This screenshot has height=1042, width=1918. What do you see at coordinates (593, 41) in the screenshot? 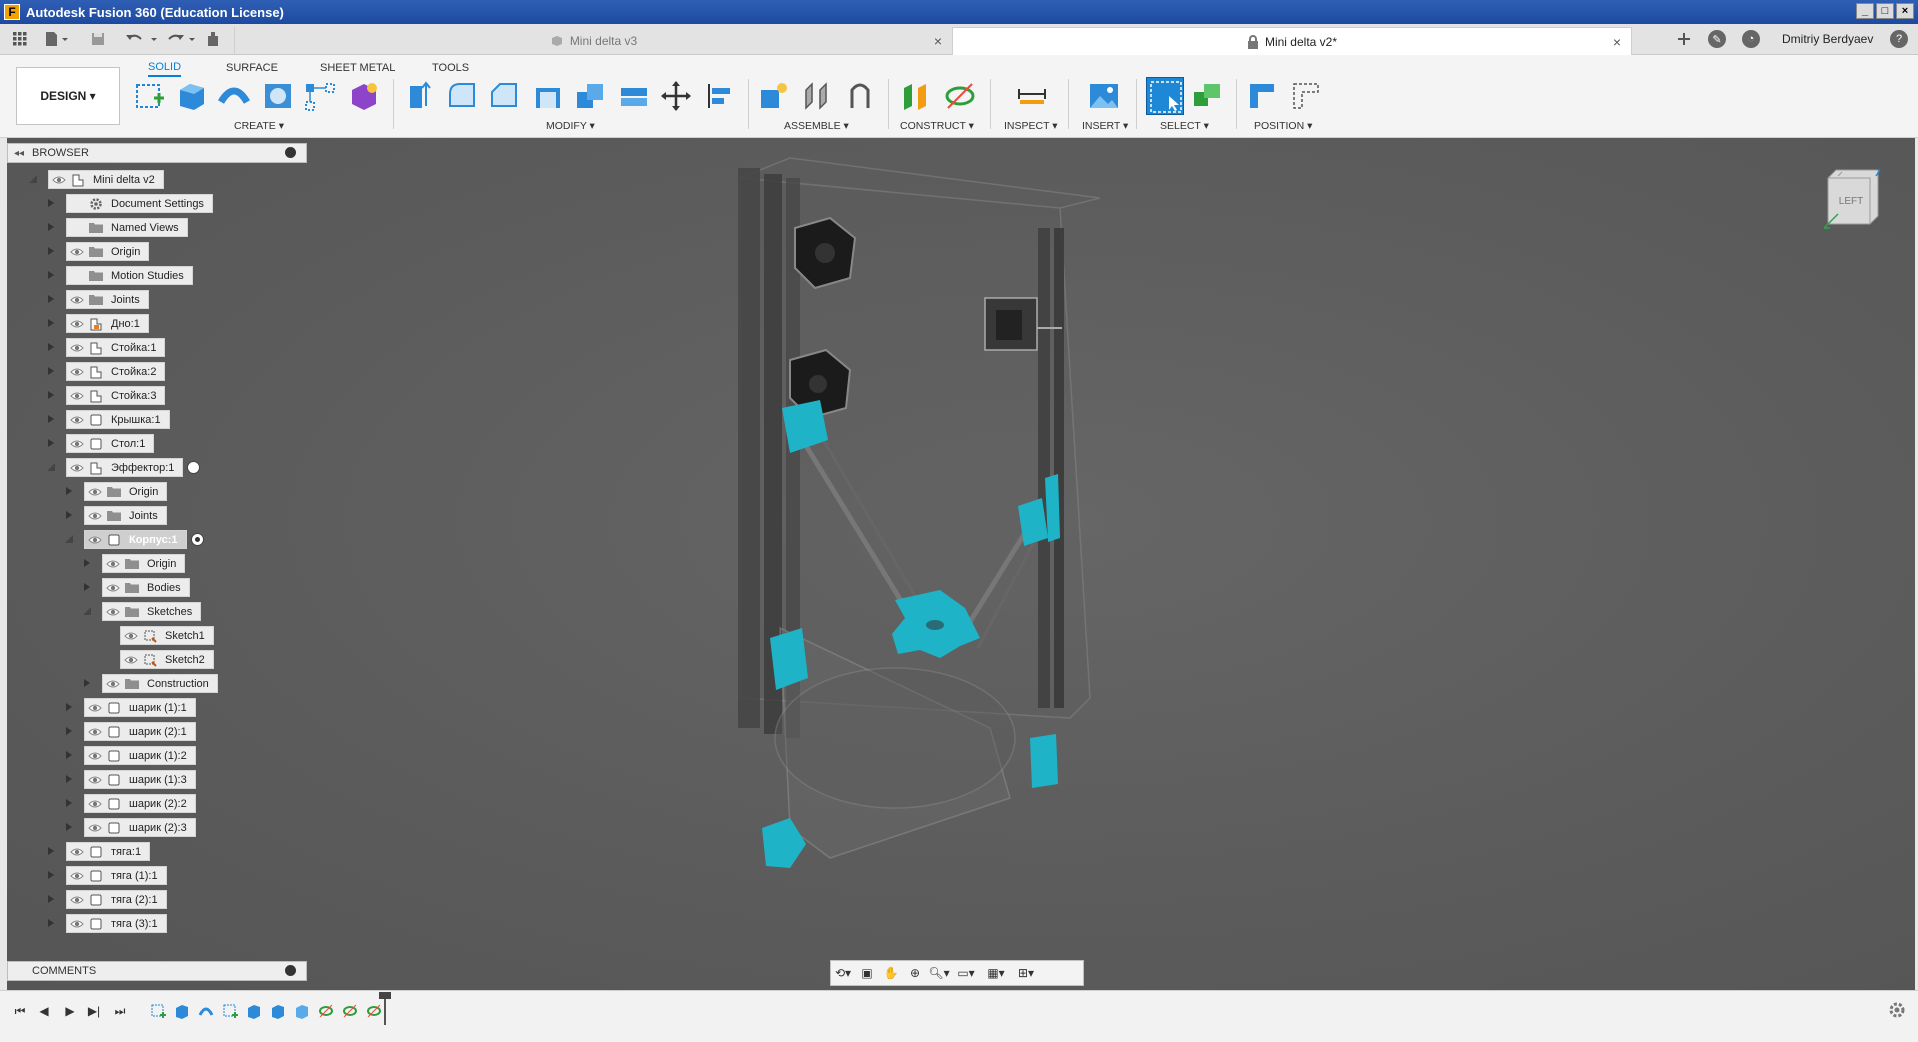
I see `tab-mini-delta-v3: Mini delta v3 ×` at bounding box center [593, 41].